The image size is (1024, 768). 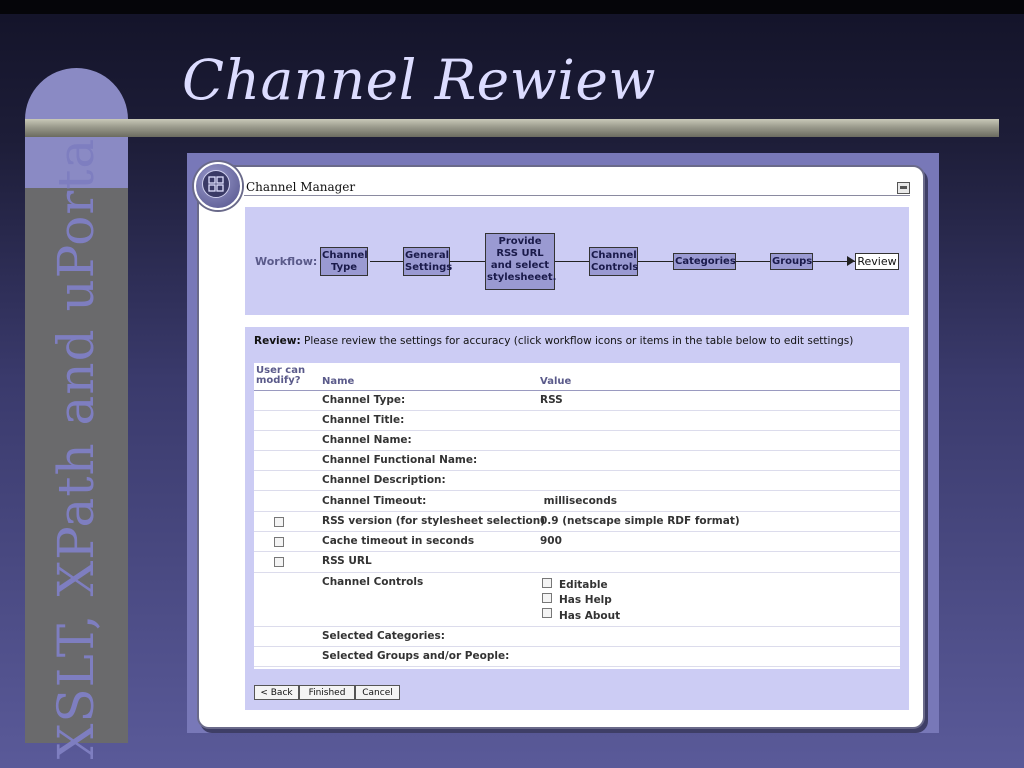 I want to click on table-row: Selected Categories:, so click(x=577, y=637).